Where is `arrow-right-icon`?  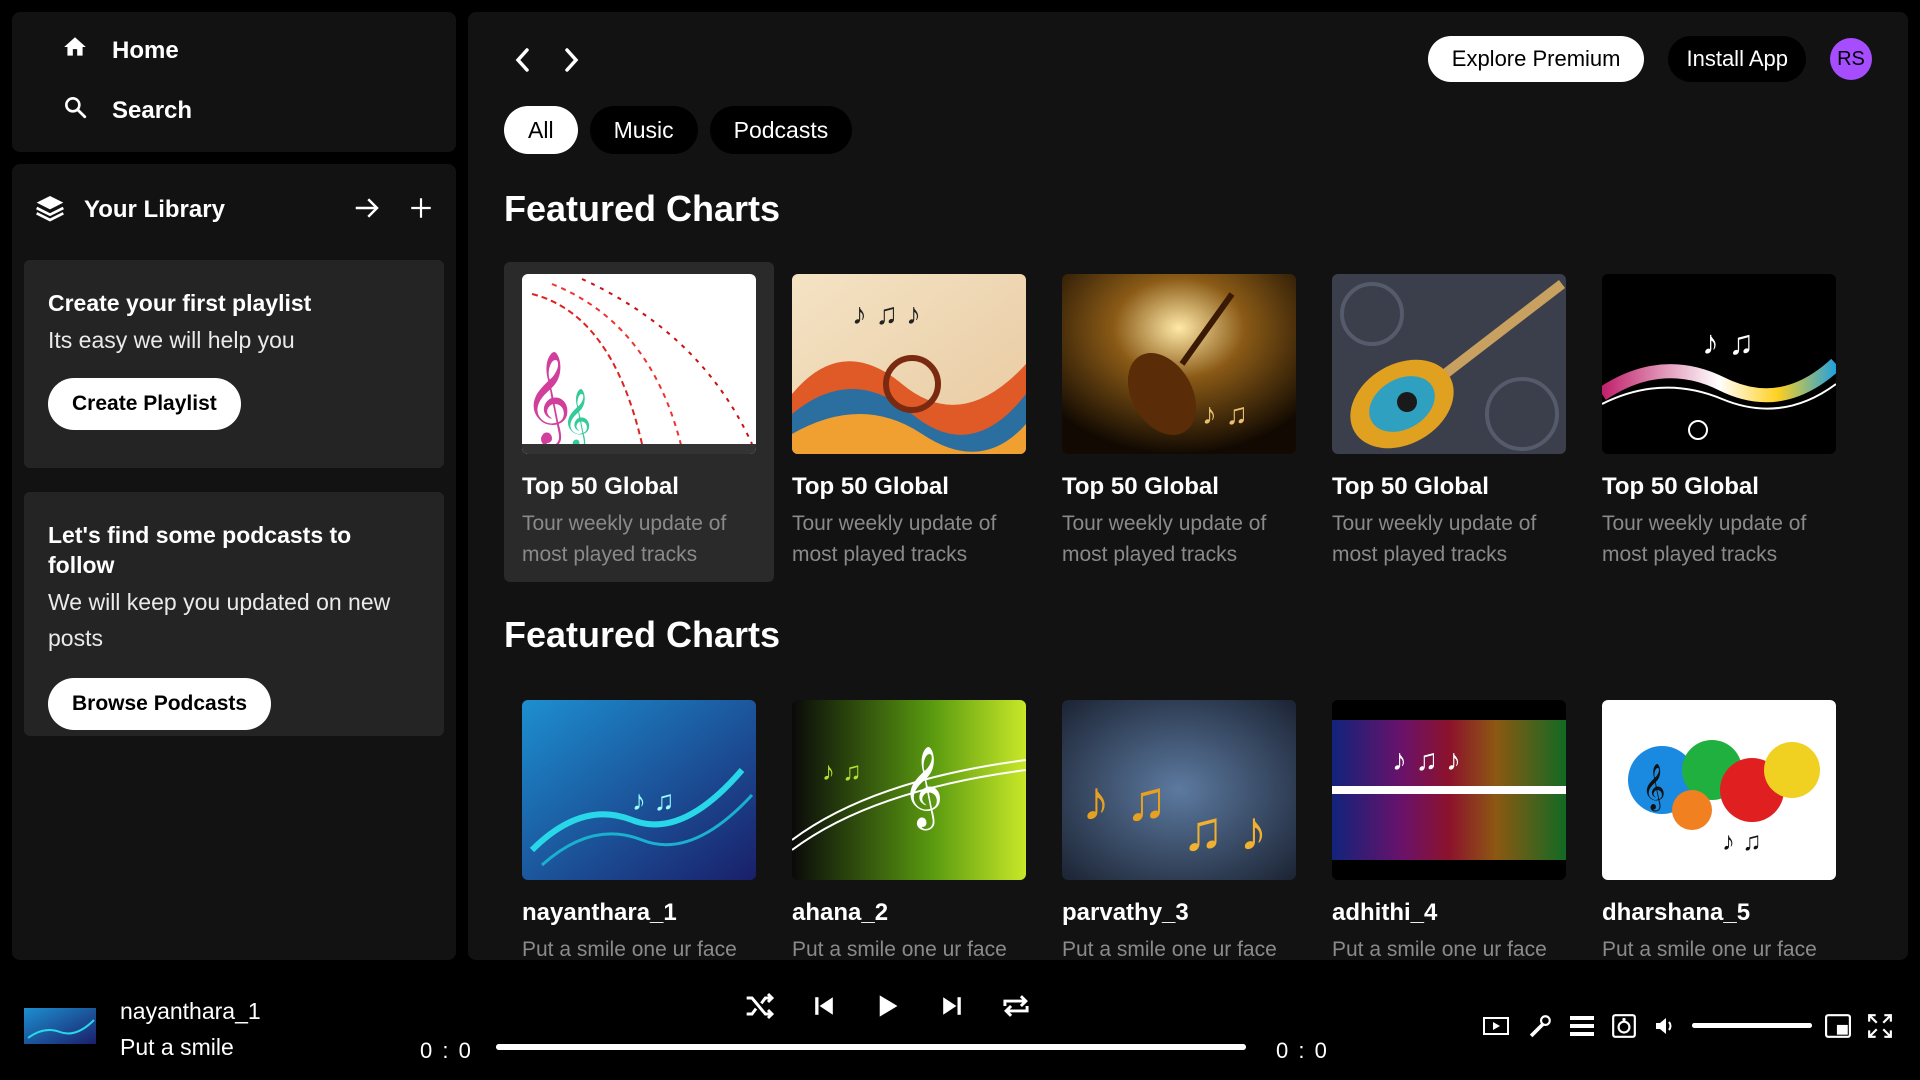
arrow-right-icon is located at coordinates (367, 210).